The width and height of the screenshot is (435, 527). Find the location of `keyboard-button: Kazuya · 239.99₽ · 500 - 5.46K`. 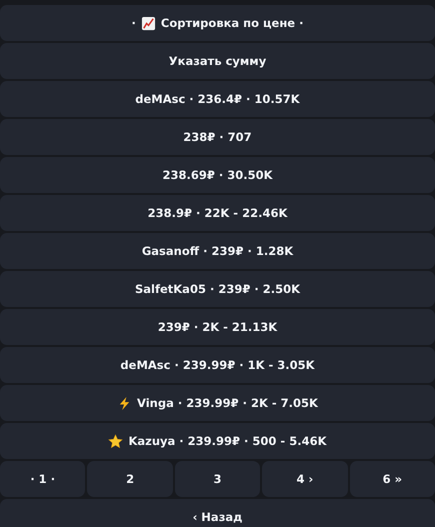

keyboard-button: Kazuya · 239.99₽ · 500 - 5.46K is located at coordinates (217, 441).